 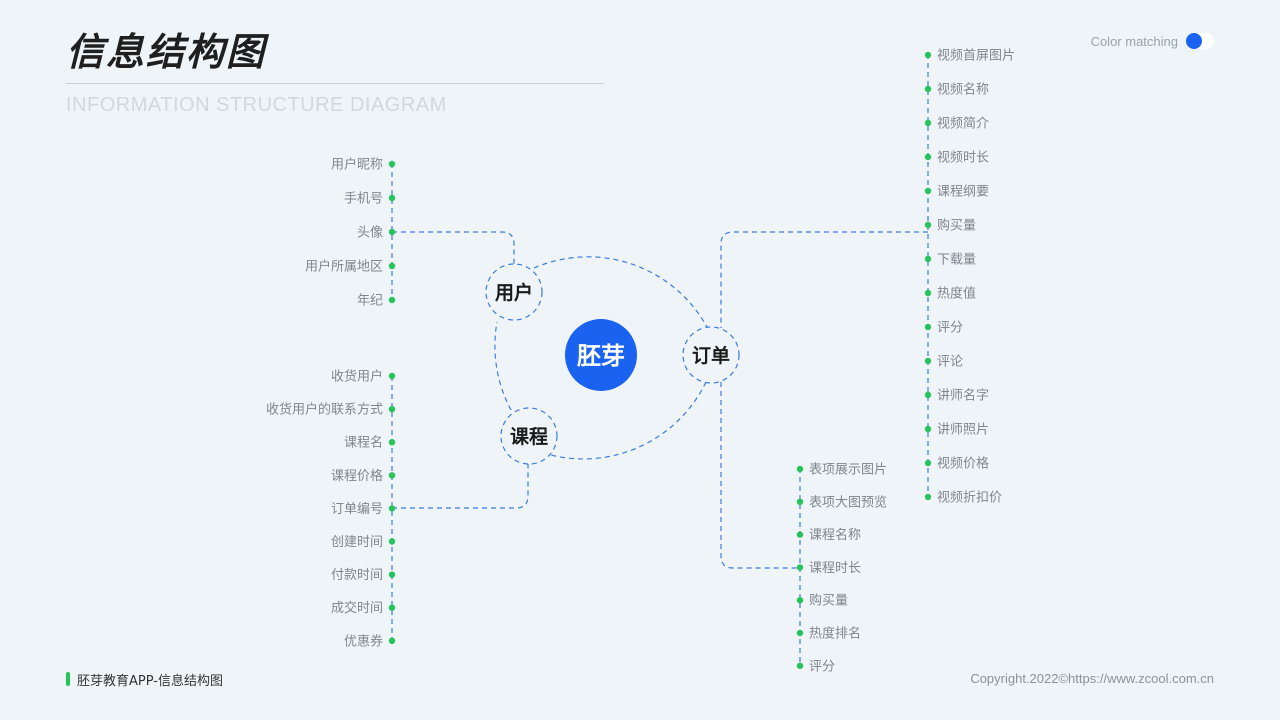 What do you see at coordinates (150, 681) in the screenshot?
I see `footer-title-text: 胚芽教育APP-信息结构图` at bounding box center [150, 681].